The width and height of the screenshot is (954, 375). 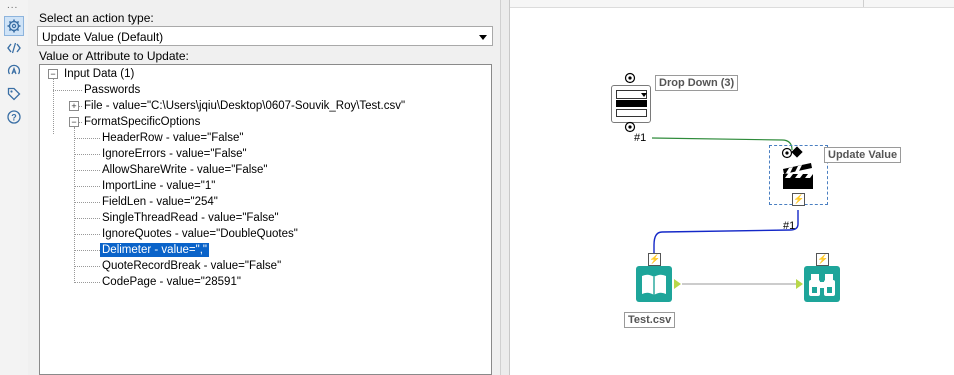 What do you see at coordinates (112, 90) in the screenshot?
I see `tree-node-passwords: Passwords` at bounding box center [112, 90].